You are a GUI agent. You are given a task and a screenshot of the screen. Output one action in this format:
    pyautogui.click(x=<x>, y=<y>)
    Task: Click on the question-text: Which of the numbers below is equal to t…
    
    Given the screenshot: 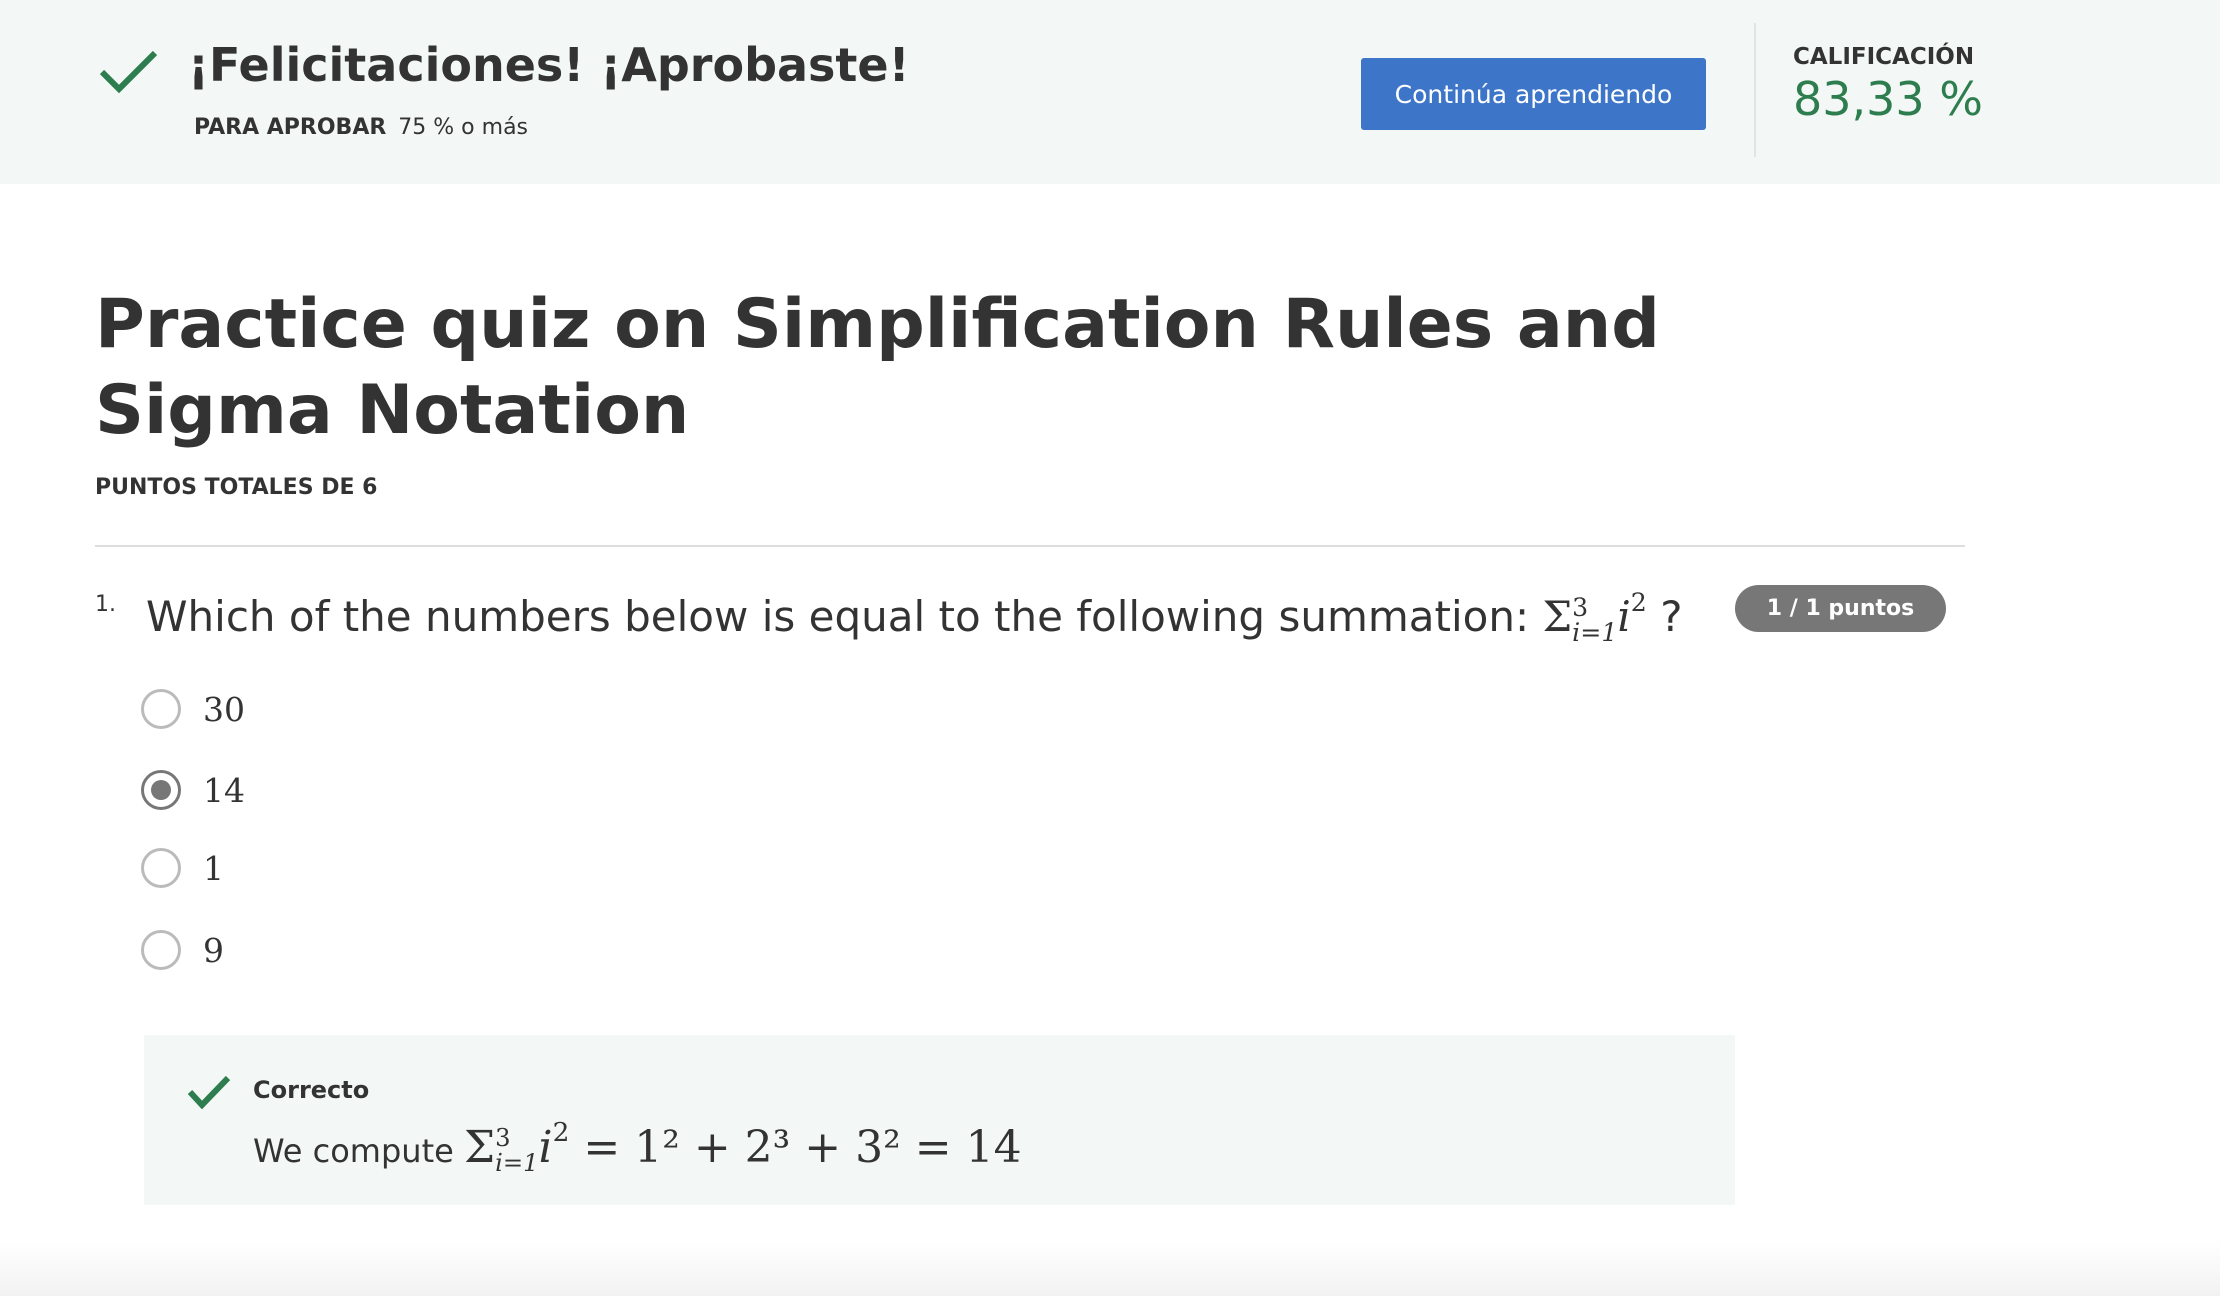 What is the action you would take?
    pyautogui.click(x=914, y=618)
    